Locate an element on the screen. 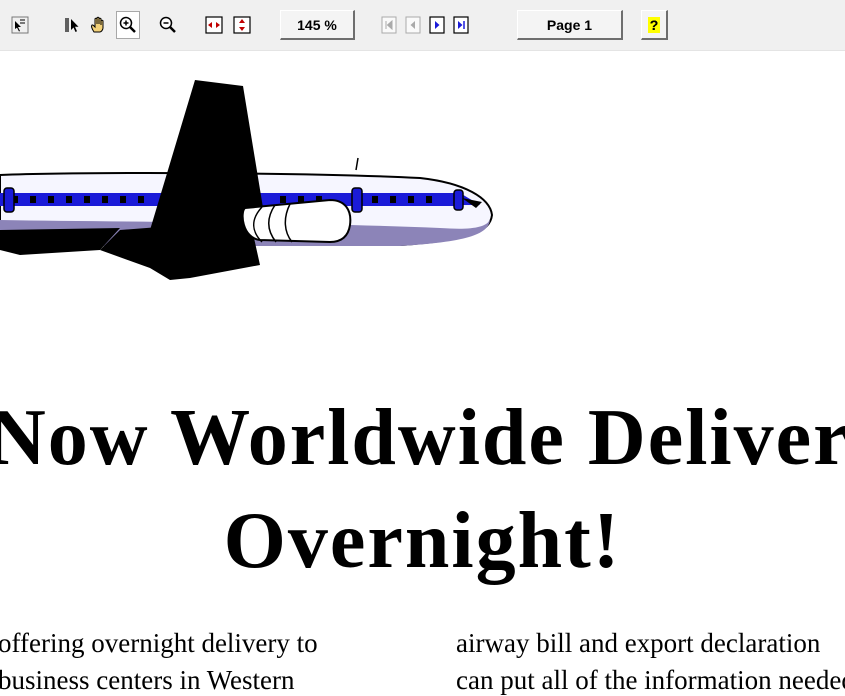  column-1-line-1: offering overnight delivery to is located at coordinates (159, 643).